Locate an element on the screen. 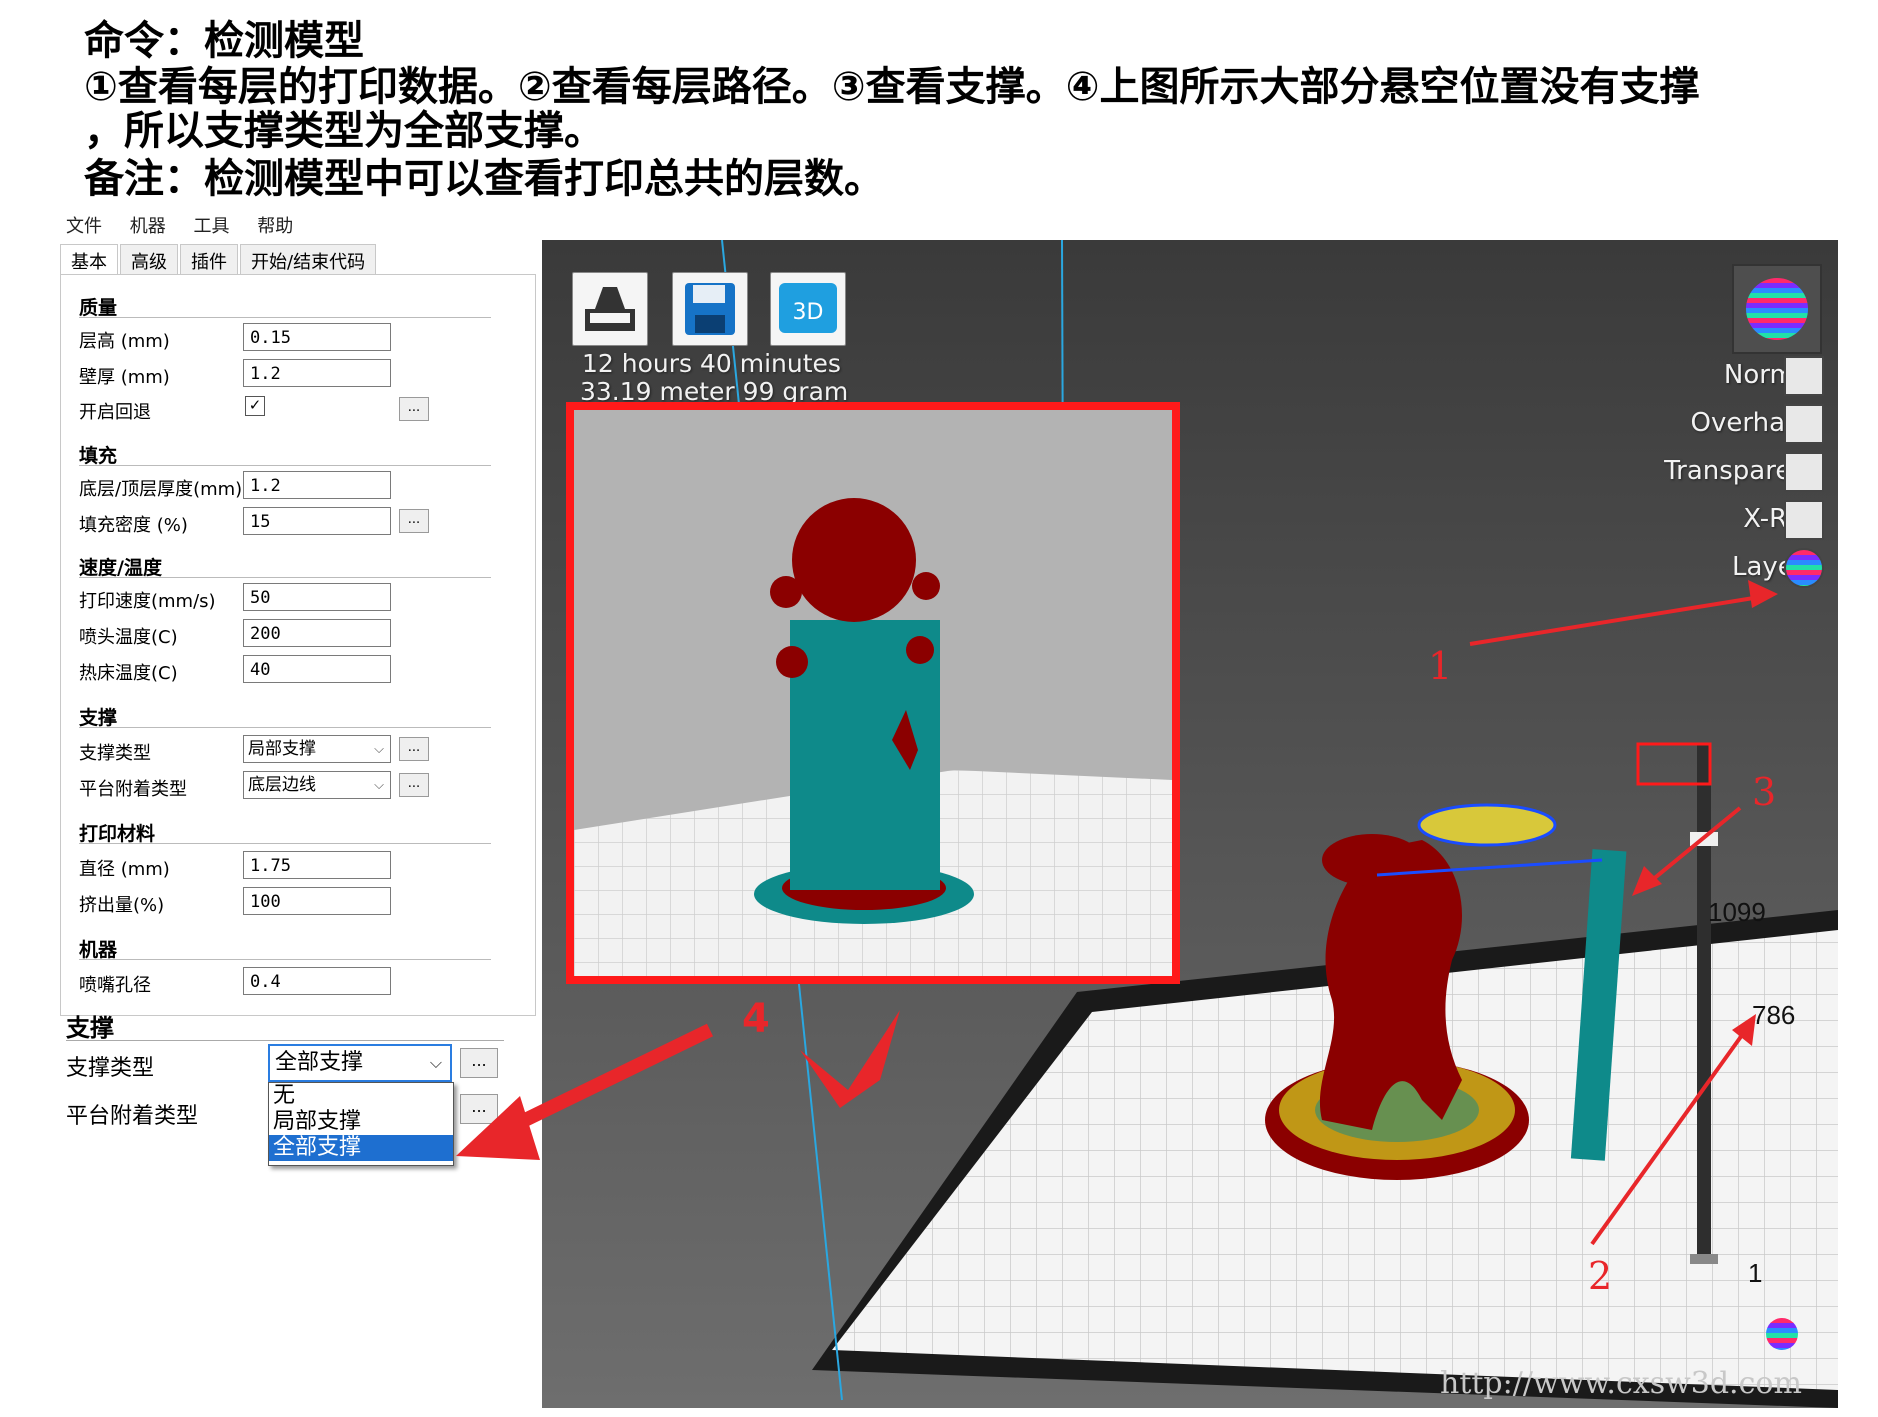 This screenshot has width=1878, height=1417. annotation-2: 2 is located at coordinates (1600, 1276).